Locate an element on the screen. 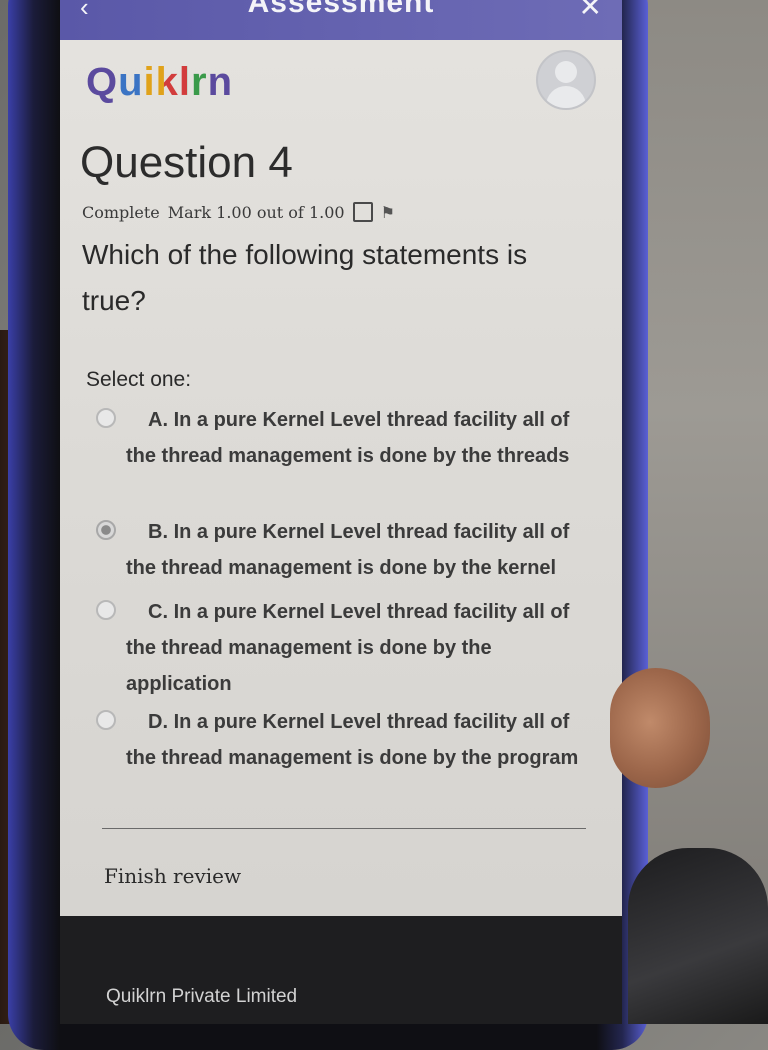  radio-c is located at coordinates (106, 610).